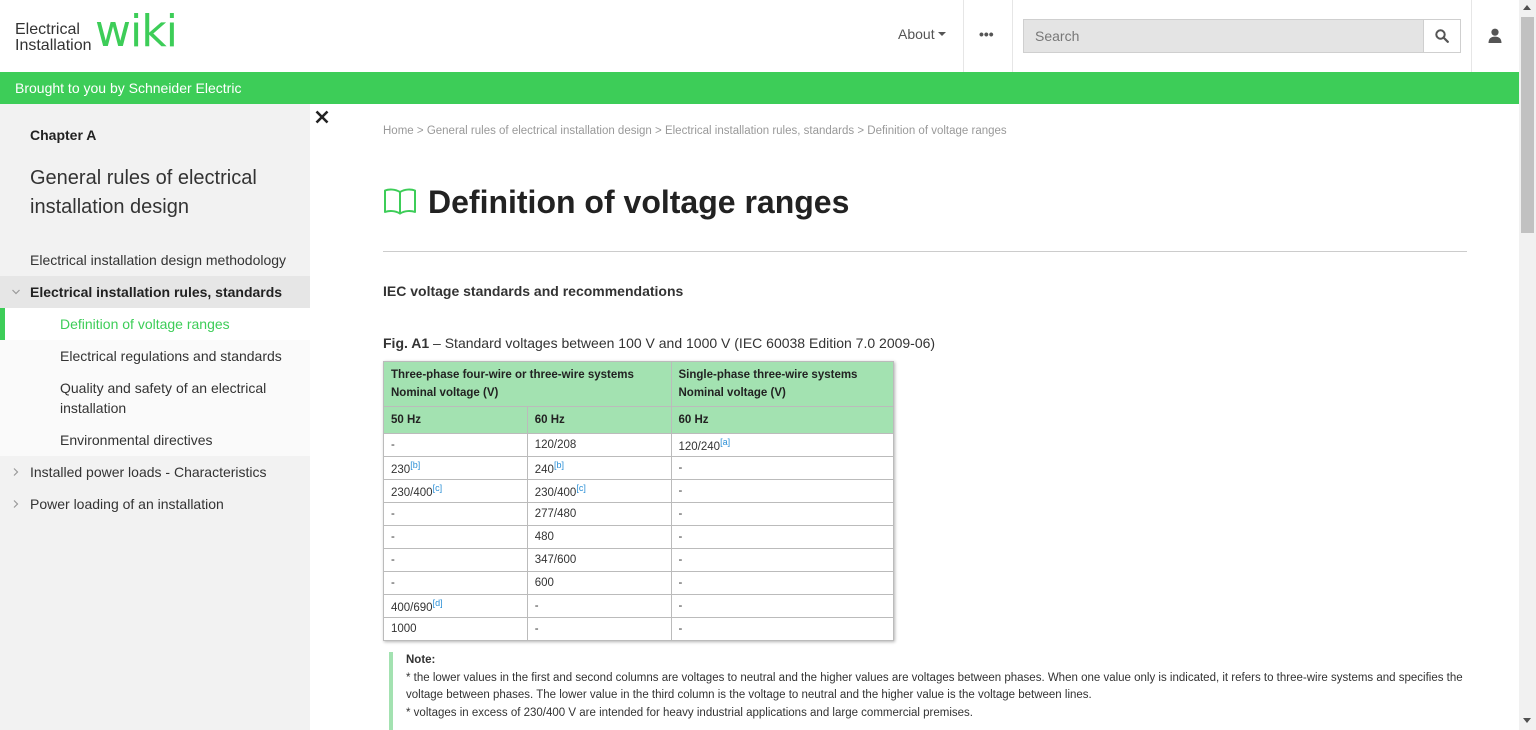 The image size is (1536, 730). What do you see at coordinates (759, 88) in the screenshot?
I see `sponsor-banner: Brought to you by Schneider Electric` at bounding box center [759, 88].